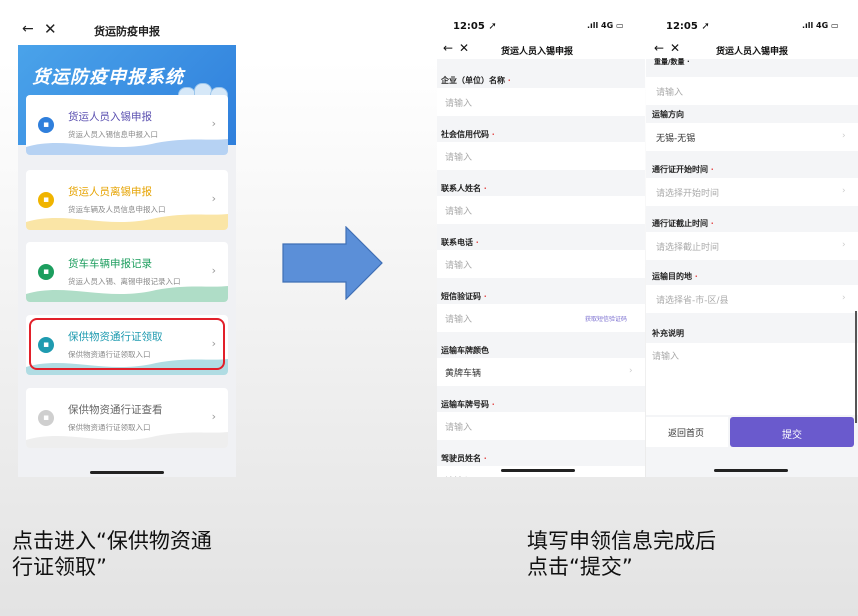  What do you see at coordinates (127, 272) in the screenshot?
I see `menu-card: ▪ 货车车辆申报记录 货运人员入锡、离锡申报记录入口 ›` at bounding box center [127, 272].